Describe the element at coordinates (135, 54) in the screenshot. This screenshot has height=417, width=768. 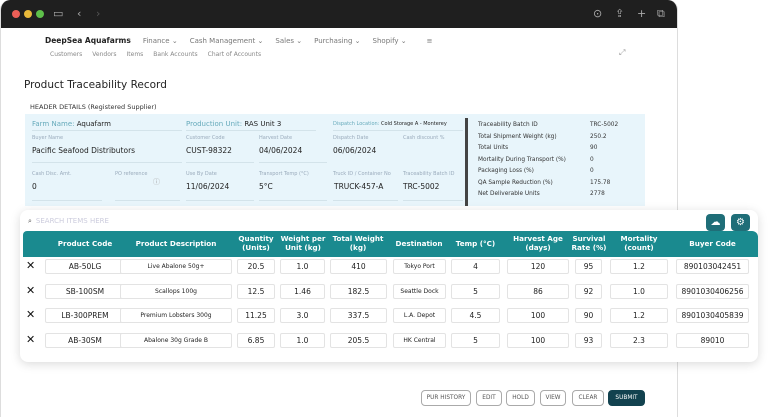
I see `subnav-items: Items` at that location.